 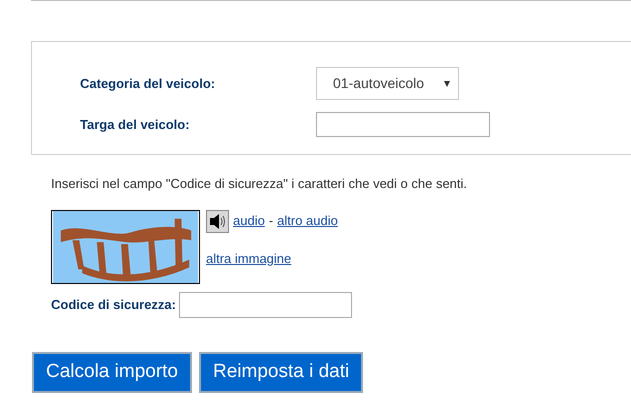 I want to click on instruction-text: Inserisci nel campo "Codice di sicurezza" i caratteri che vedi o che senti., so click(x=259, y=184).